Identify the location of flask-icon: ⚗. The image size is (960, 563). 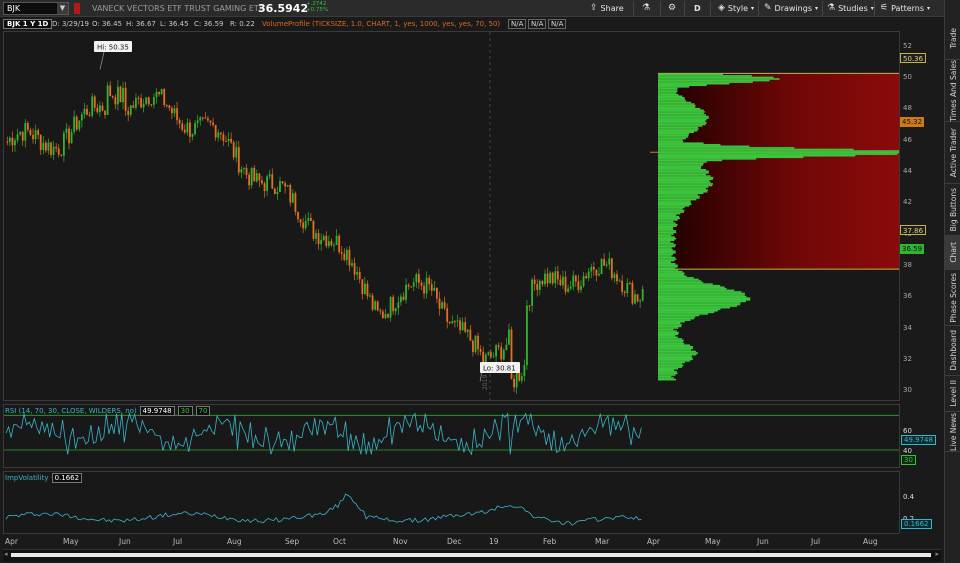
(646, 8).